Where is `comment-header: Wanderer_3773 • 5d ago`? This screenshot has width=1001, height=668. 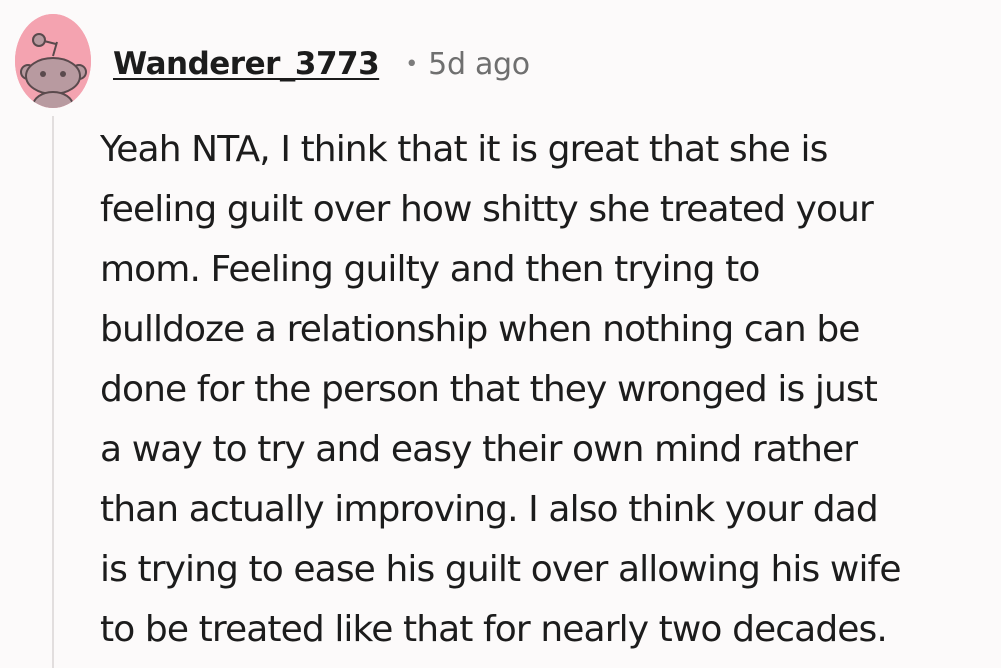 comment-header: Wanderer_3773 • 5d ago is located at coordinates (321, 64).